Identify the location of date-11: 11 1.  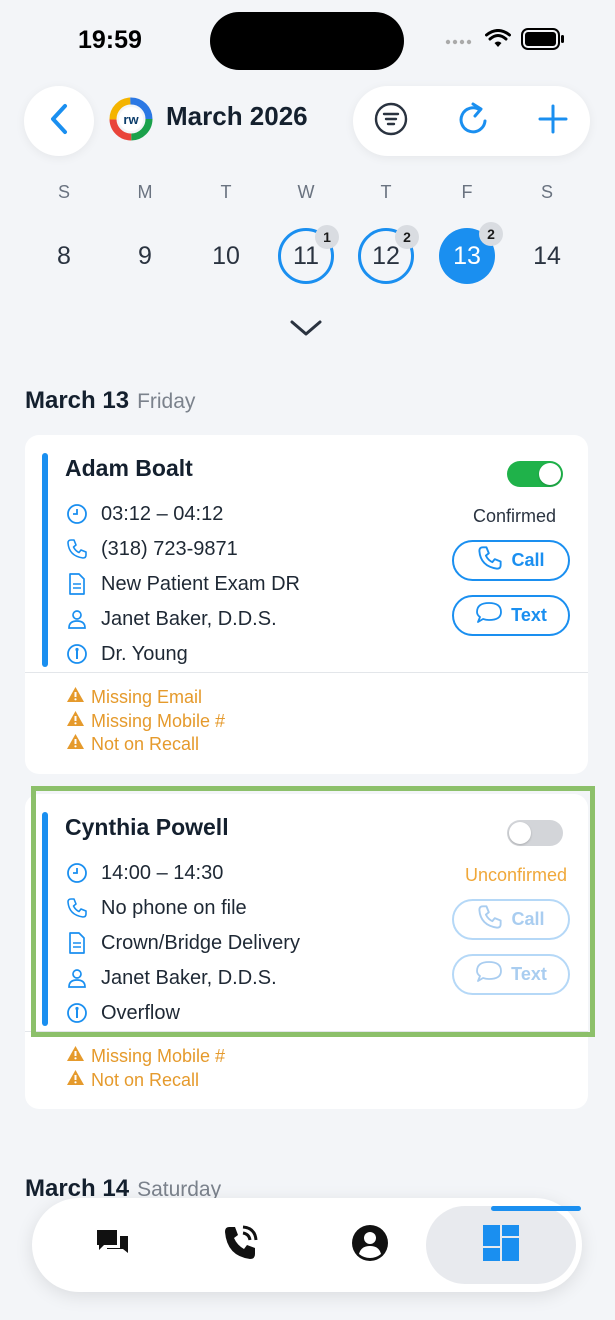
(308, 254).